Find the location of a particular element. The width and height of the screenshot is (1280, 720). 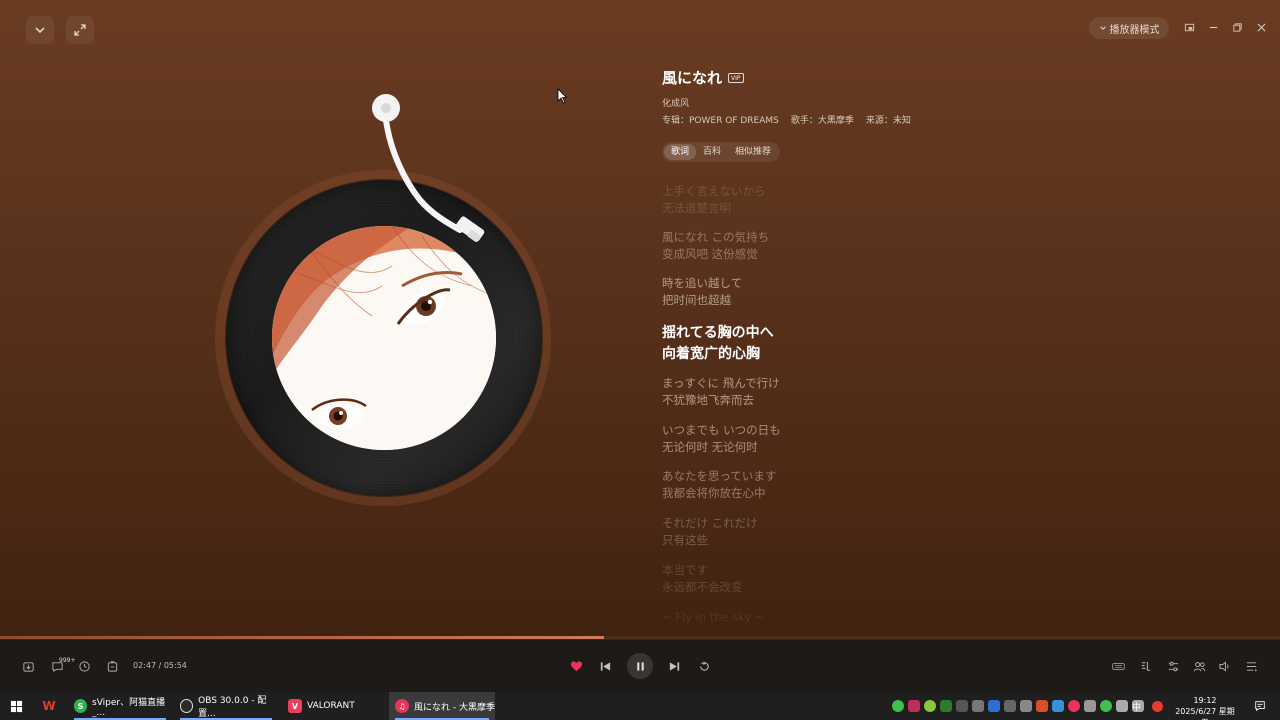

playlist-button is located at coordinates (1251, 666).